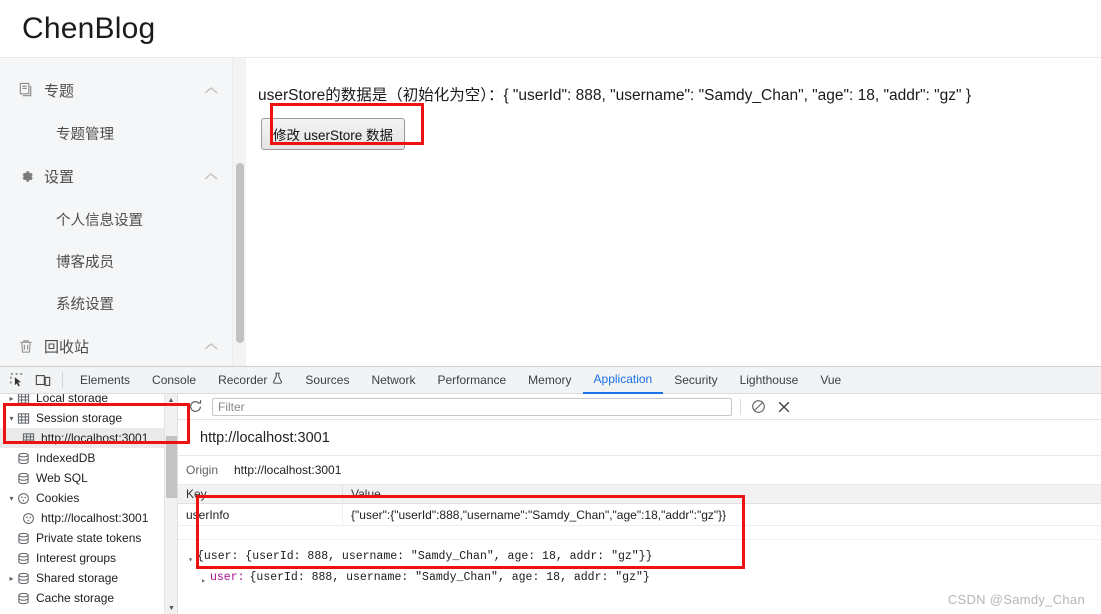  What do you see at coordinates (170, 504) in the screenshot?
I see `storage-tree-scrollbar: ▲ ▼` at bounding box center [170, 504].